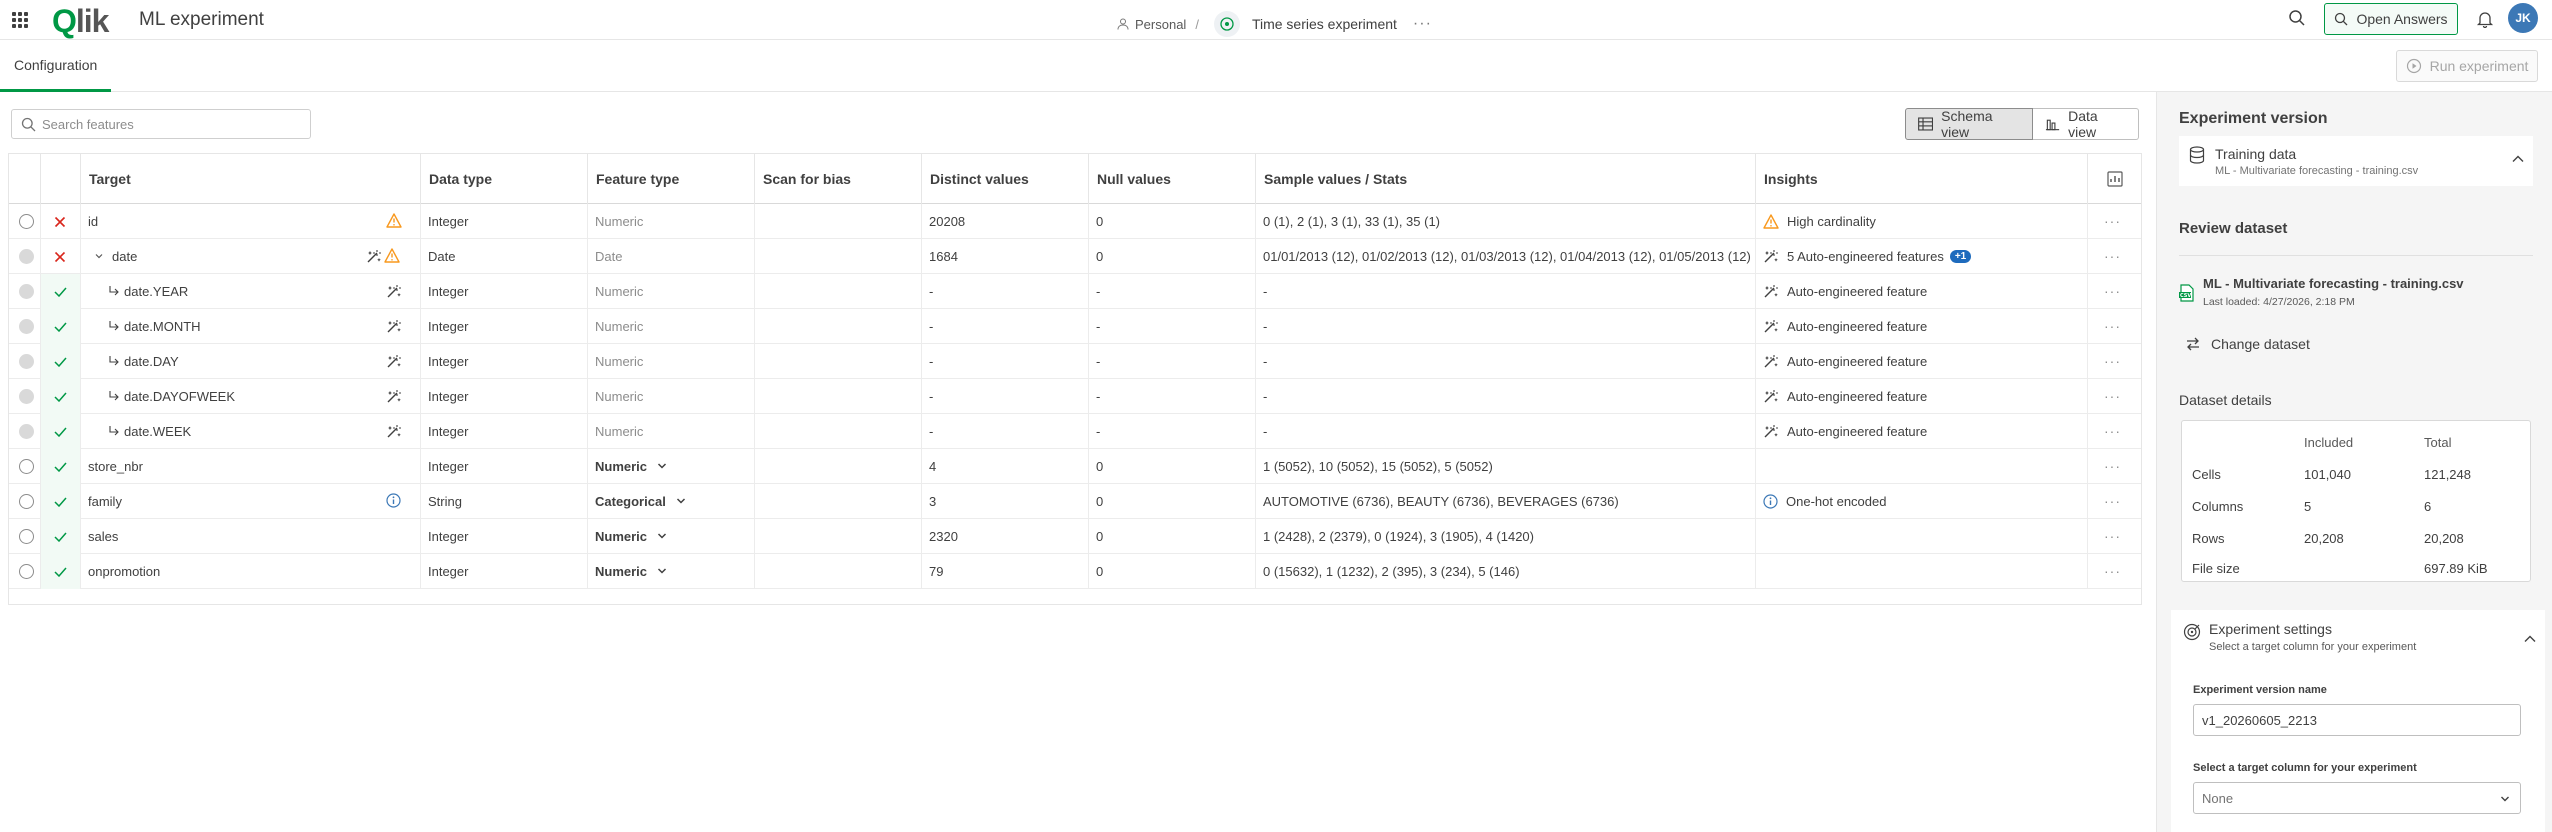 The width and height of the screenshot is (2552, 832). What do you see at coordinates (1324, 24) in the screenshot?
I see `experiment-name: Time series experiment` at bounding box center [1324, 24].